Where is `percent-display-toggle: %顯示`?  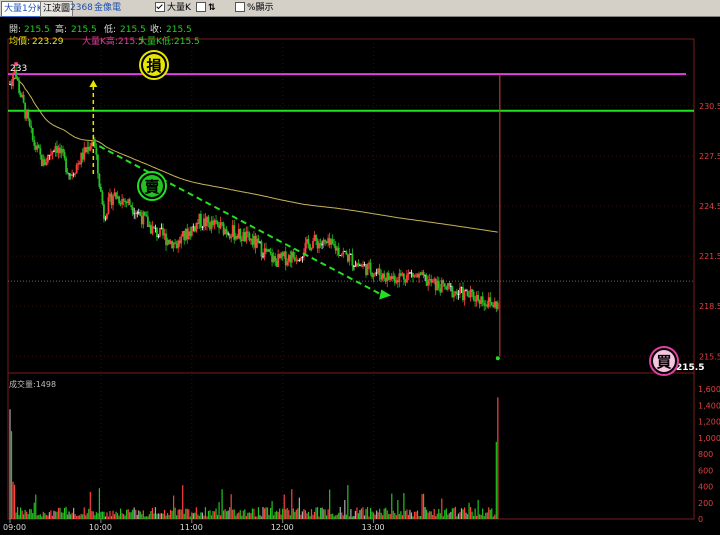
percent-display-toggle: %顯示 is located at coordinates (254, 8).